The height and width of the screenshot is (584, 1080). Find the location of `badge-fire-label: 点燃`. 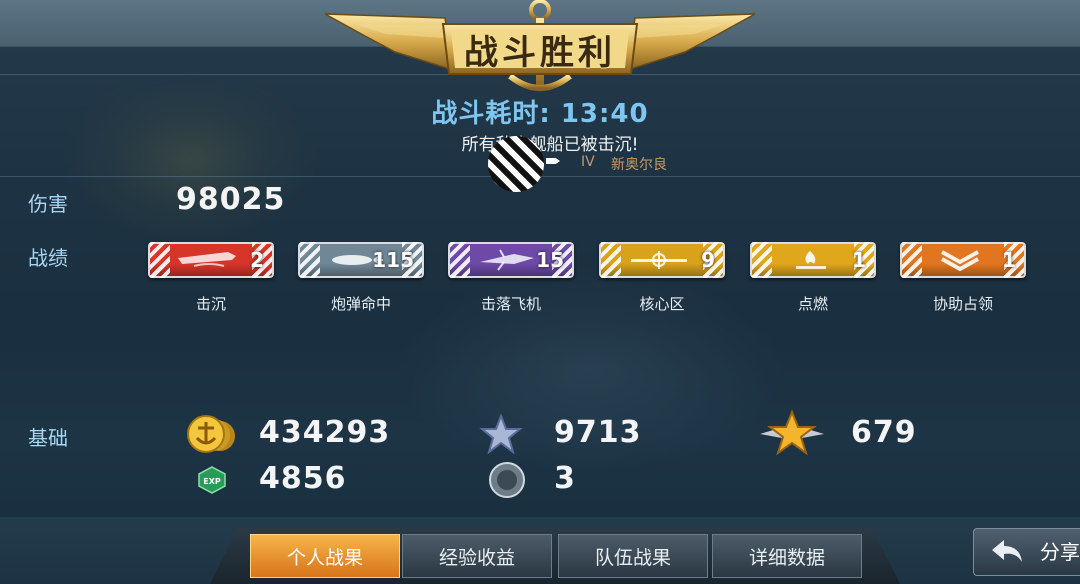

badge-fire-label: 点燃 is located at coordinates (812, 304).